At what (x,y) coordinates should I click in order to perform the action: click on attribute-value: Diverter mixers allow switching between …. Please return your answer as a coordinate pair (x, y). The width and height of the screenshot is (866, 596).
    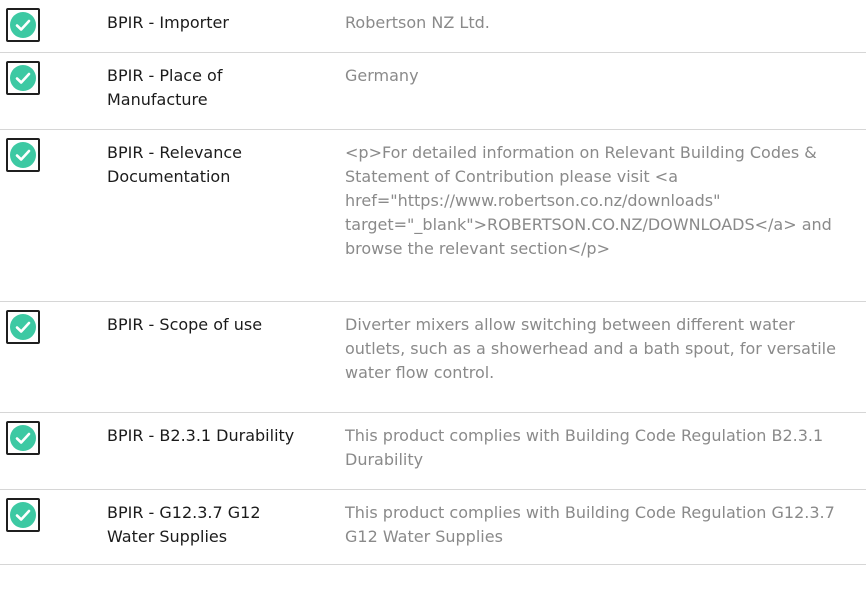
    Looking at the image, I should click on (590, 348).